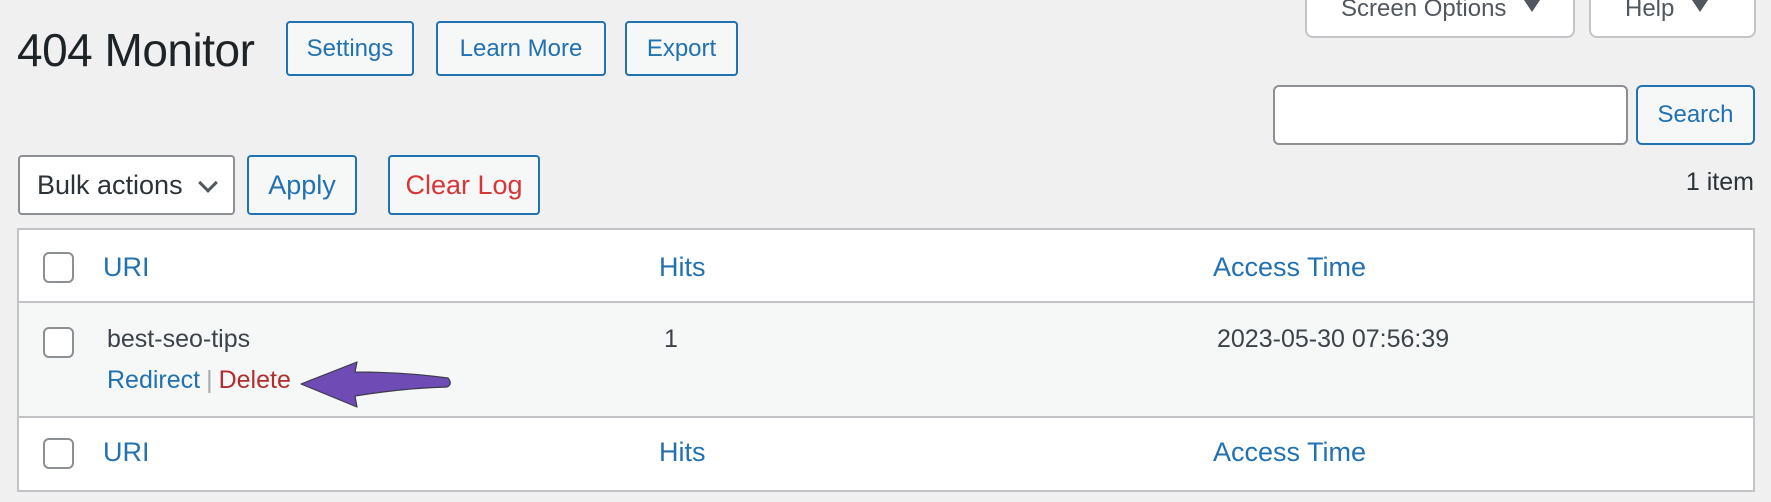 The height and width of the screenshot is (502, 1771). What do you see at coordinates (375, 384) in the screenshot?
I see `annotation-arrow-icon` at bounding box center [375, 384].